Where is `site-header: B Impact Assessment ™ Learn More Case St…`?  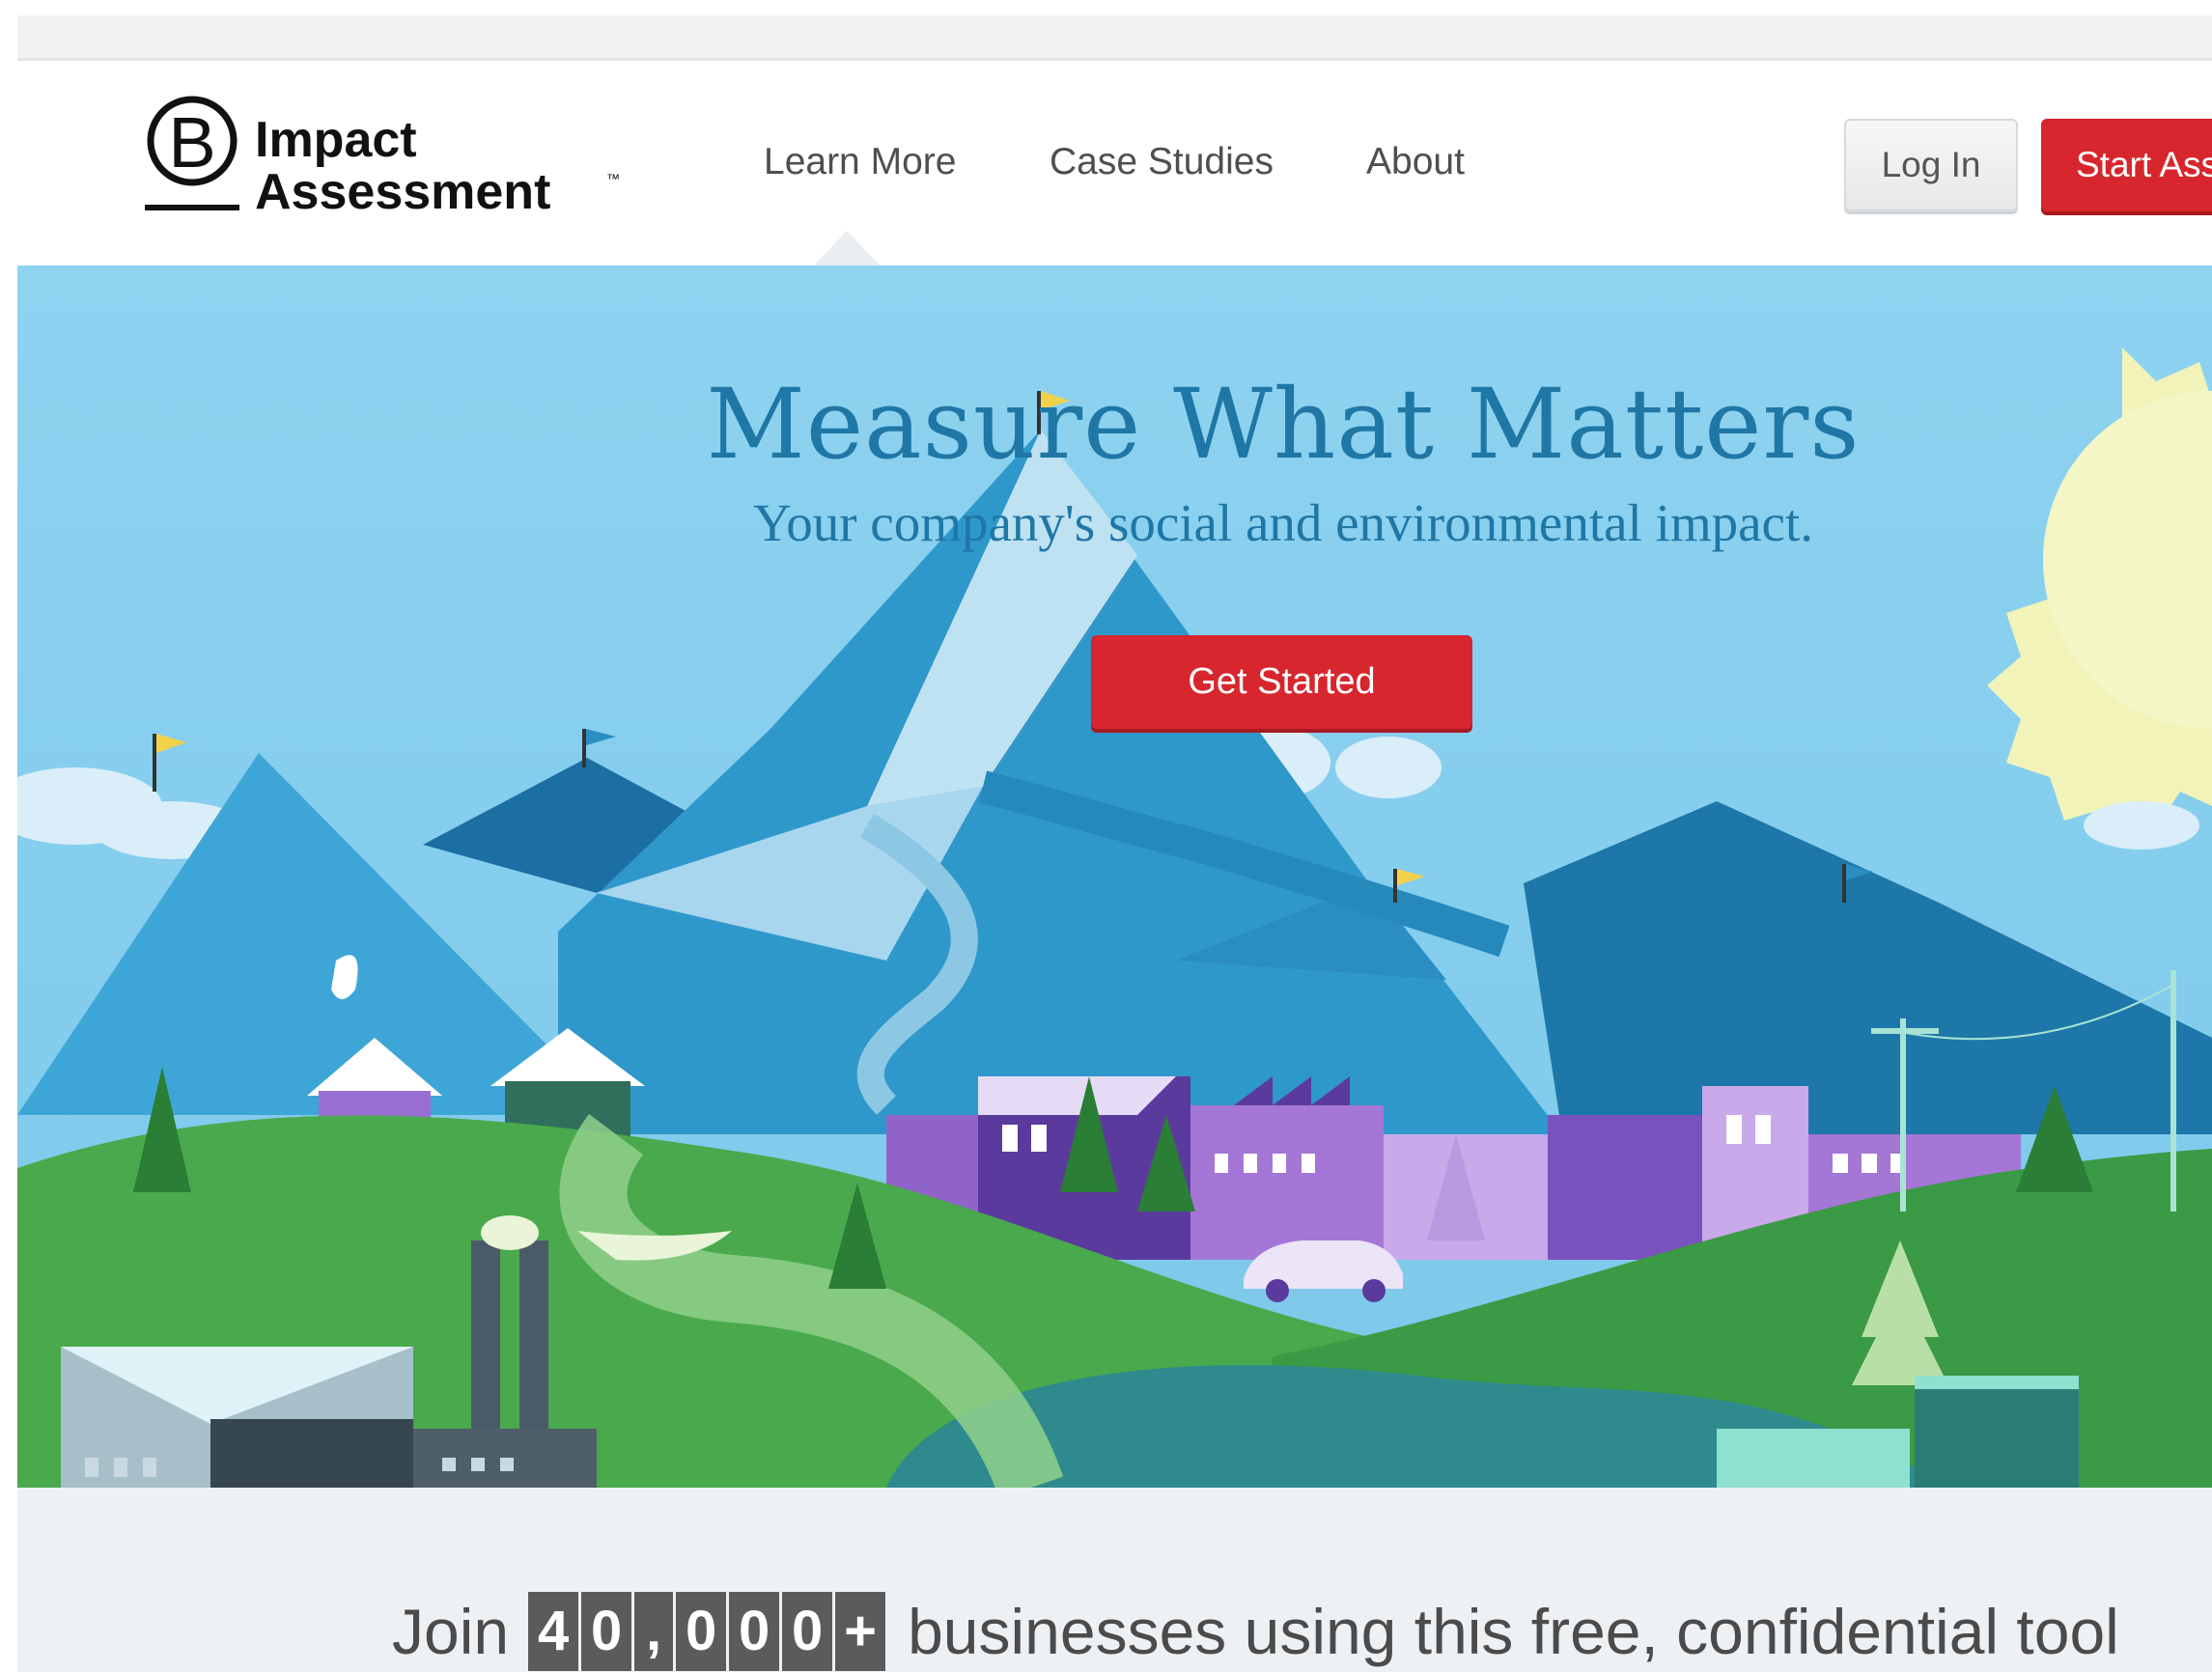
site-header: B Impact Assessment ™ Learn More Case St… is located at coordinates (1115, 163).